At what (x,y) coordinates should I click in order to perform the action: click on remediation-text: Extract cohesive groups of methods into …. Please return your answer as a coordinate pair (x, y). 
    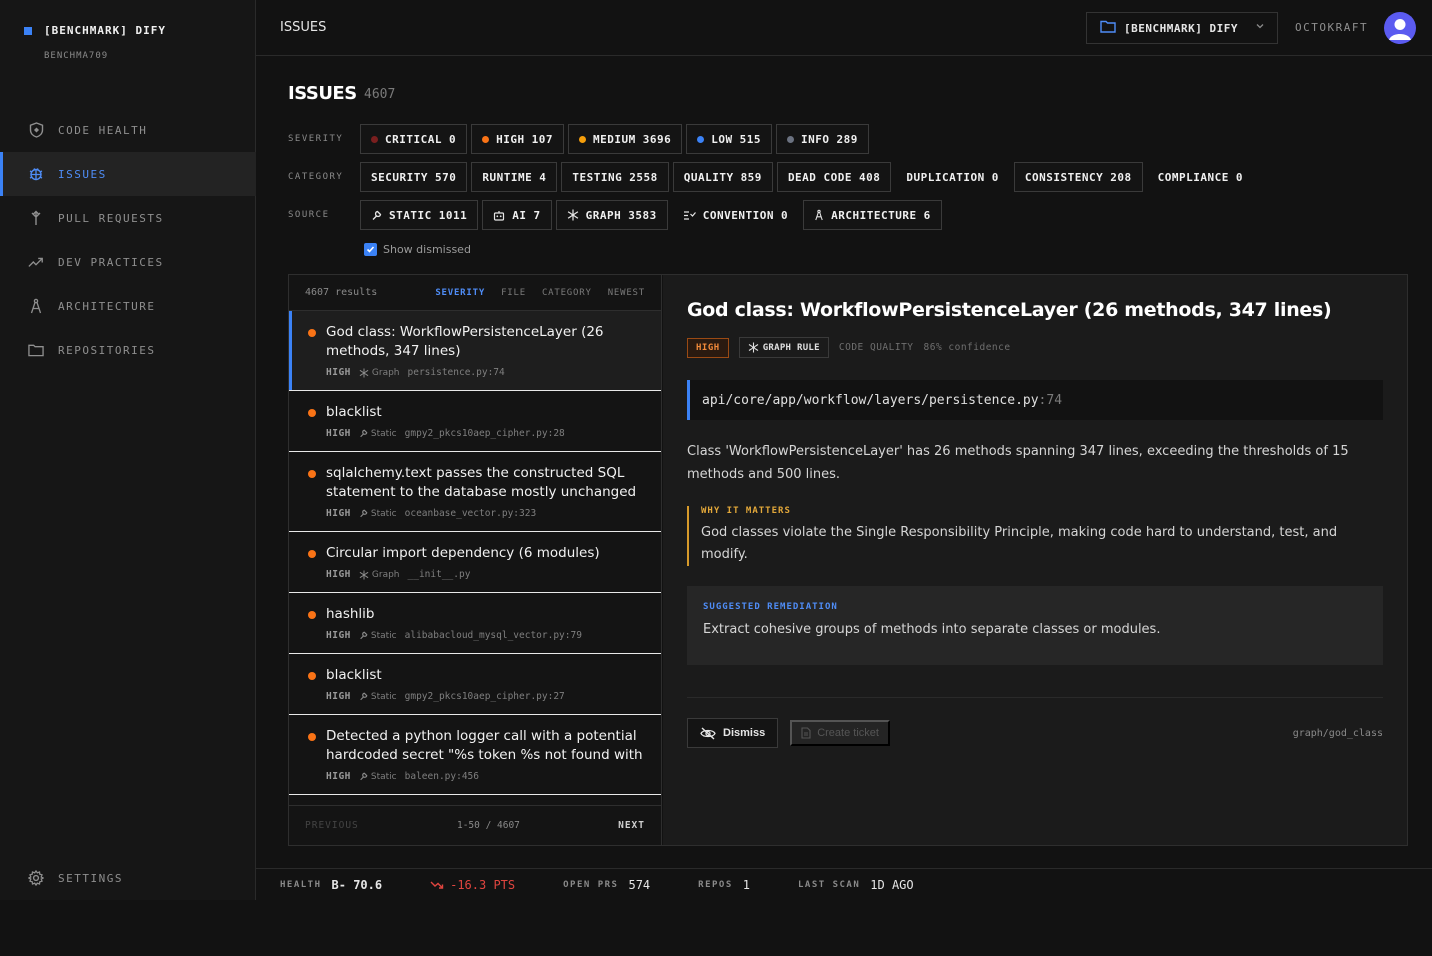
    Looking at the image, I should click on (932, 629).